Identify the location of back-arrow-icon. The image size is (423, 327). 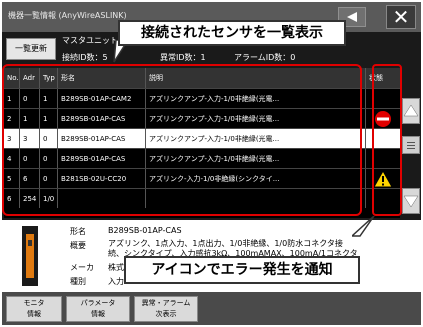
(352, 17).